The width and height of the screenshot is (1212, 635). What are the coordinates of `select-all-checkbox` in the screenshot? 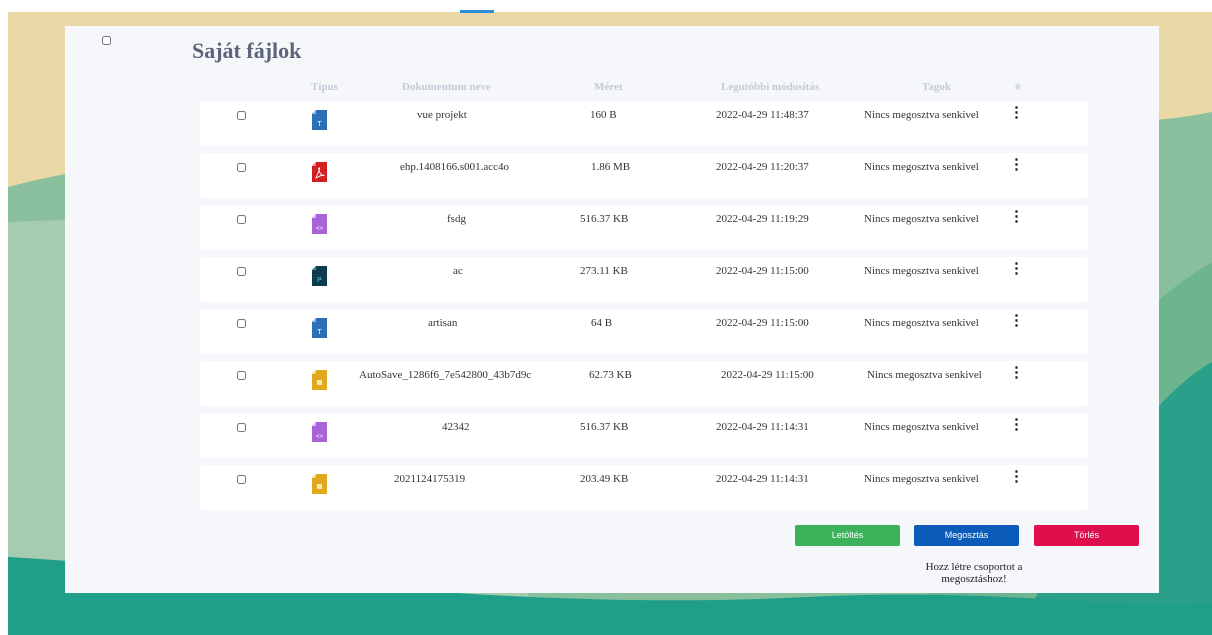 It's located at (106, 40).